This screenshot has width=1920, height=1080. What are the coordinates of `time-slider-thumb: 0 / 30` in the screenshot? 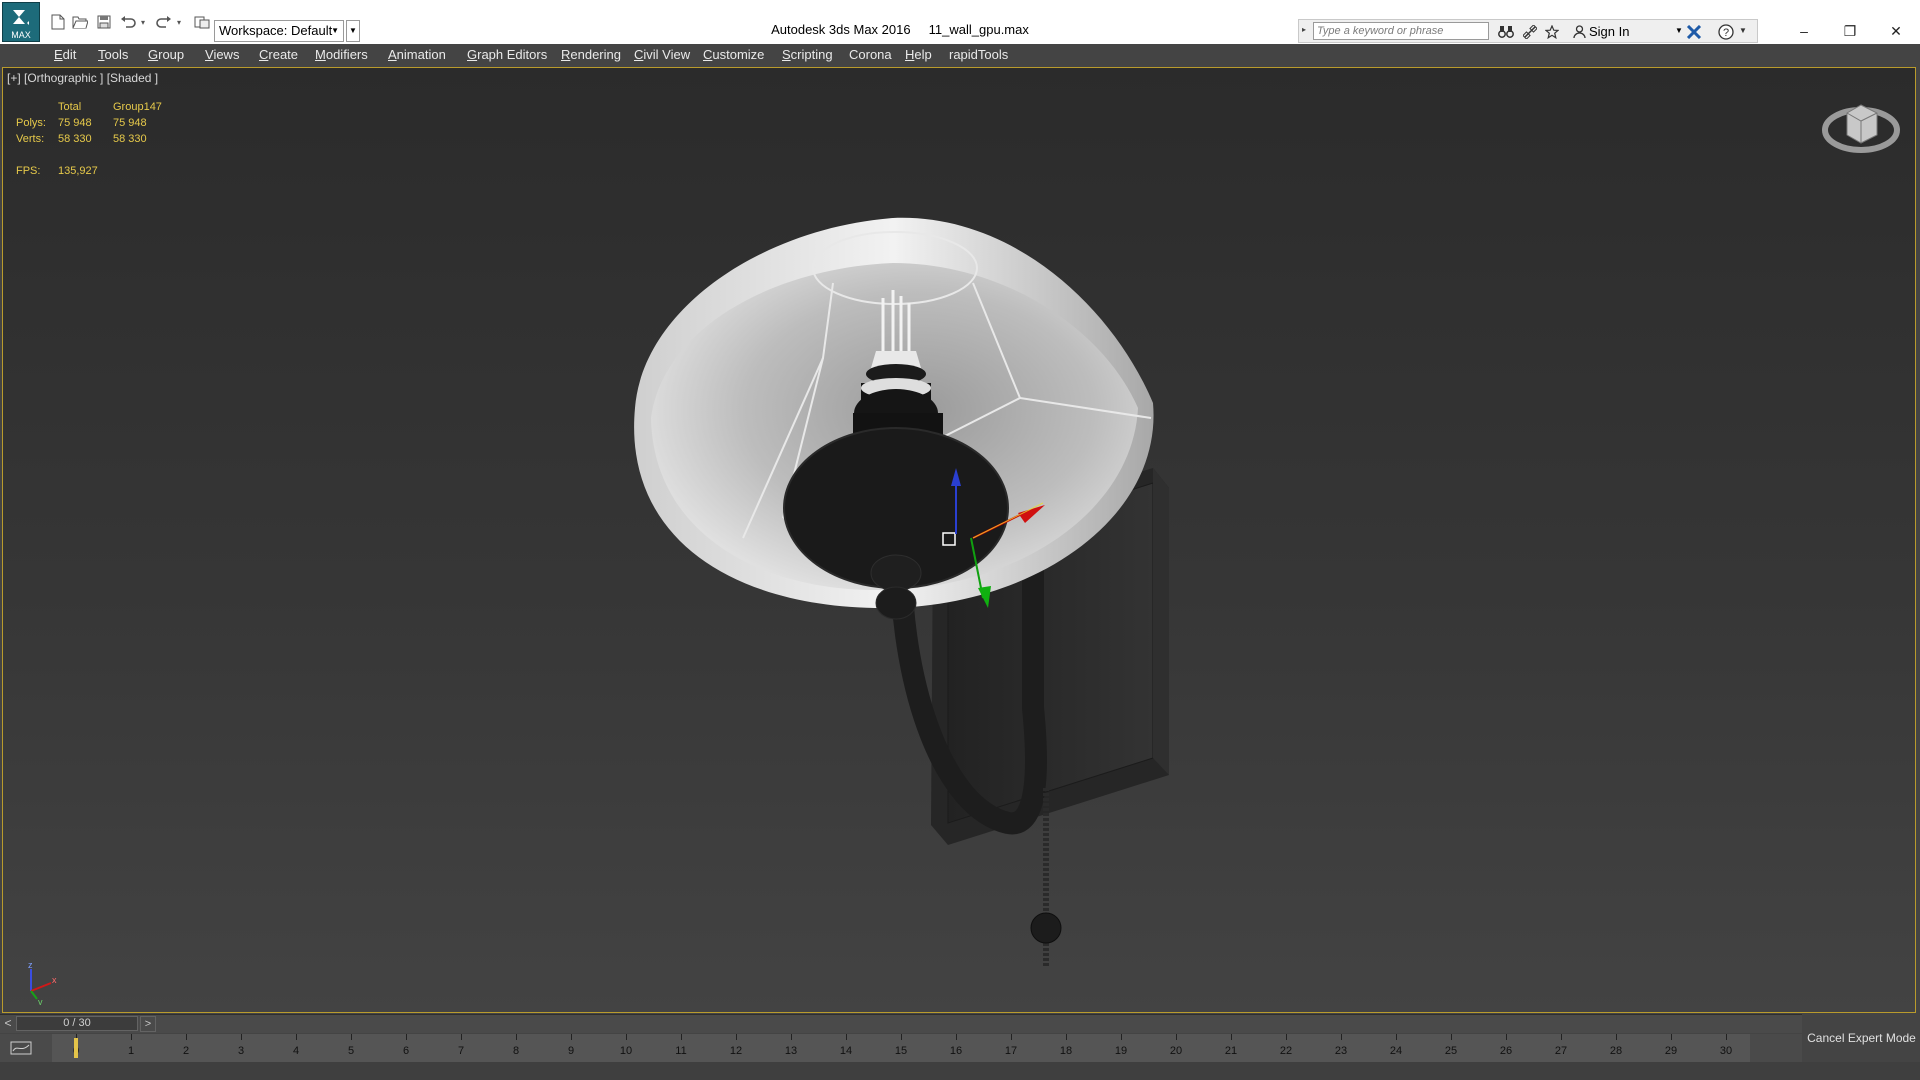 It's located at (77, 1023).